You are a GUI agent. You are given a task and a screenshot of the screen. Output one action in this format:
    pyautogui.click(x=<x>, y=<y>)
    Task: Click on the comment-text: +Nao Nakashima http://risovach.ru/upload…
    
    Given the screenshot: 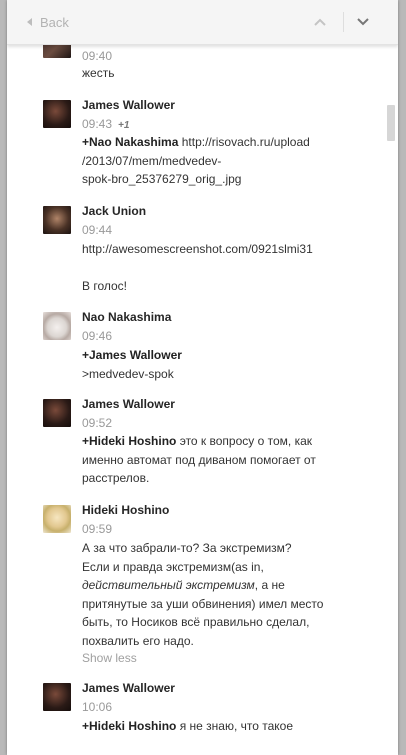 What is the action you would take?
    pyautogui.click(x=227, y=161)
    